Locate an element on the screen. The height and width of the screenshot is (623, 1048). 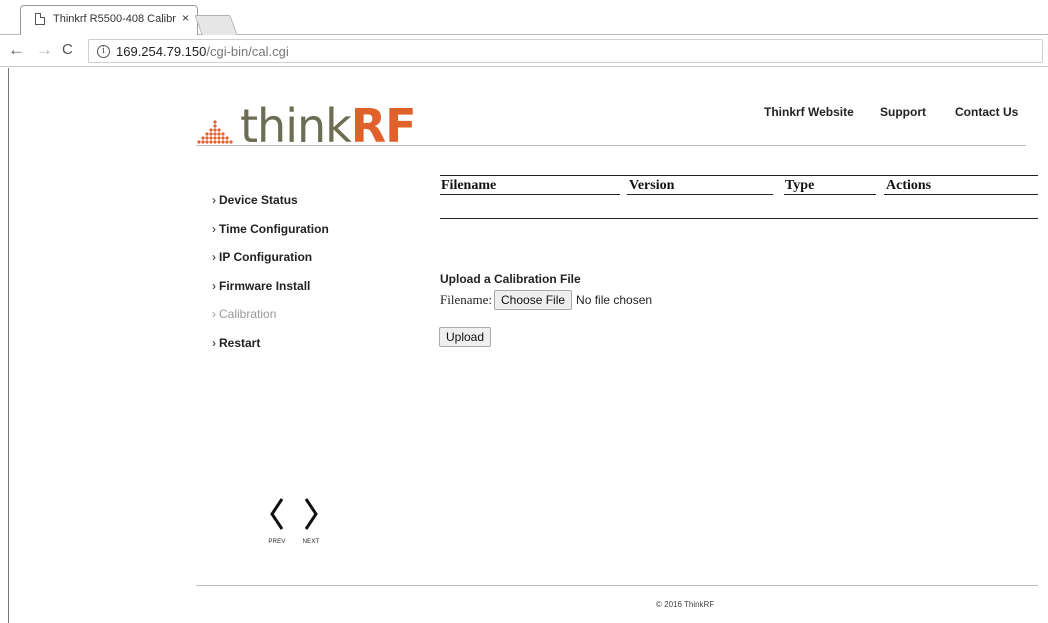
thinkrf-logo: think RF is located at coordinates (306, 126).